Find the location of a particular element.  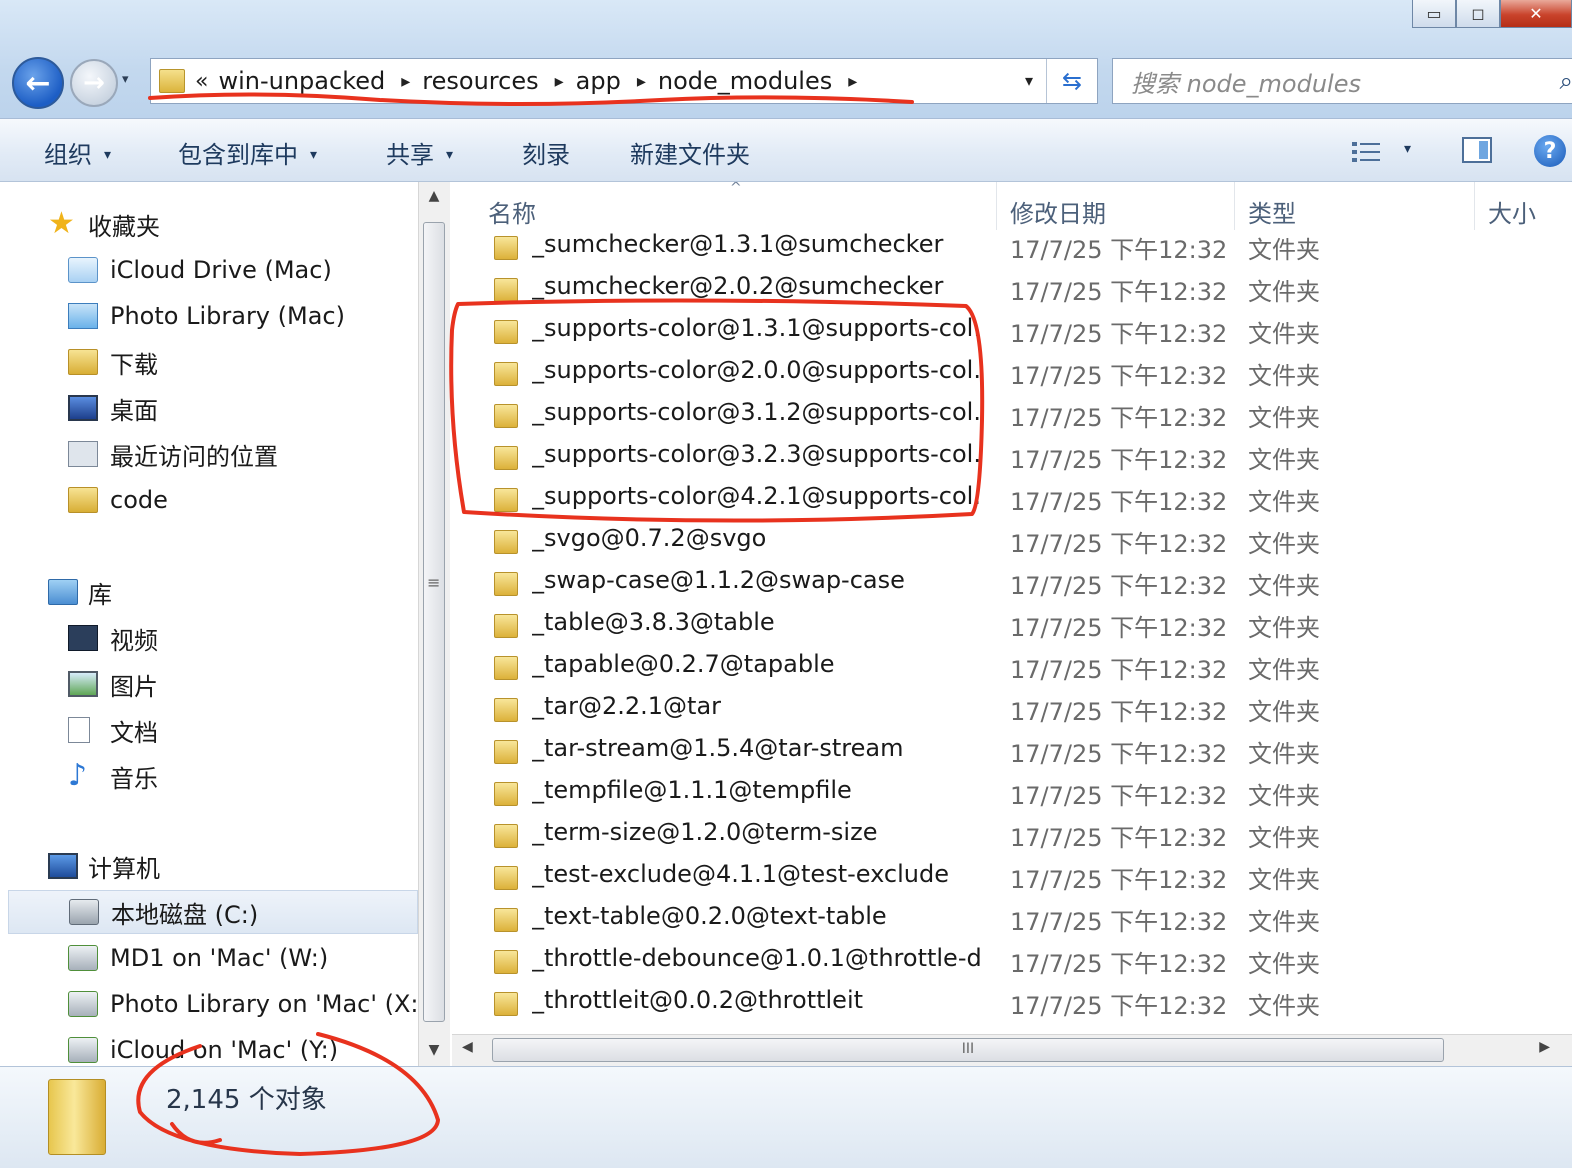

close-button: ✕ is located at coordinates (1536, 14).